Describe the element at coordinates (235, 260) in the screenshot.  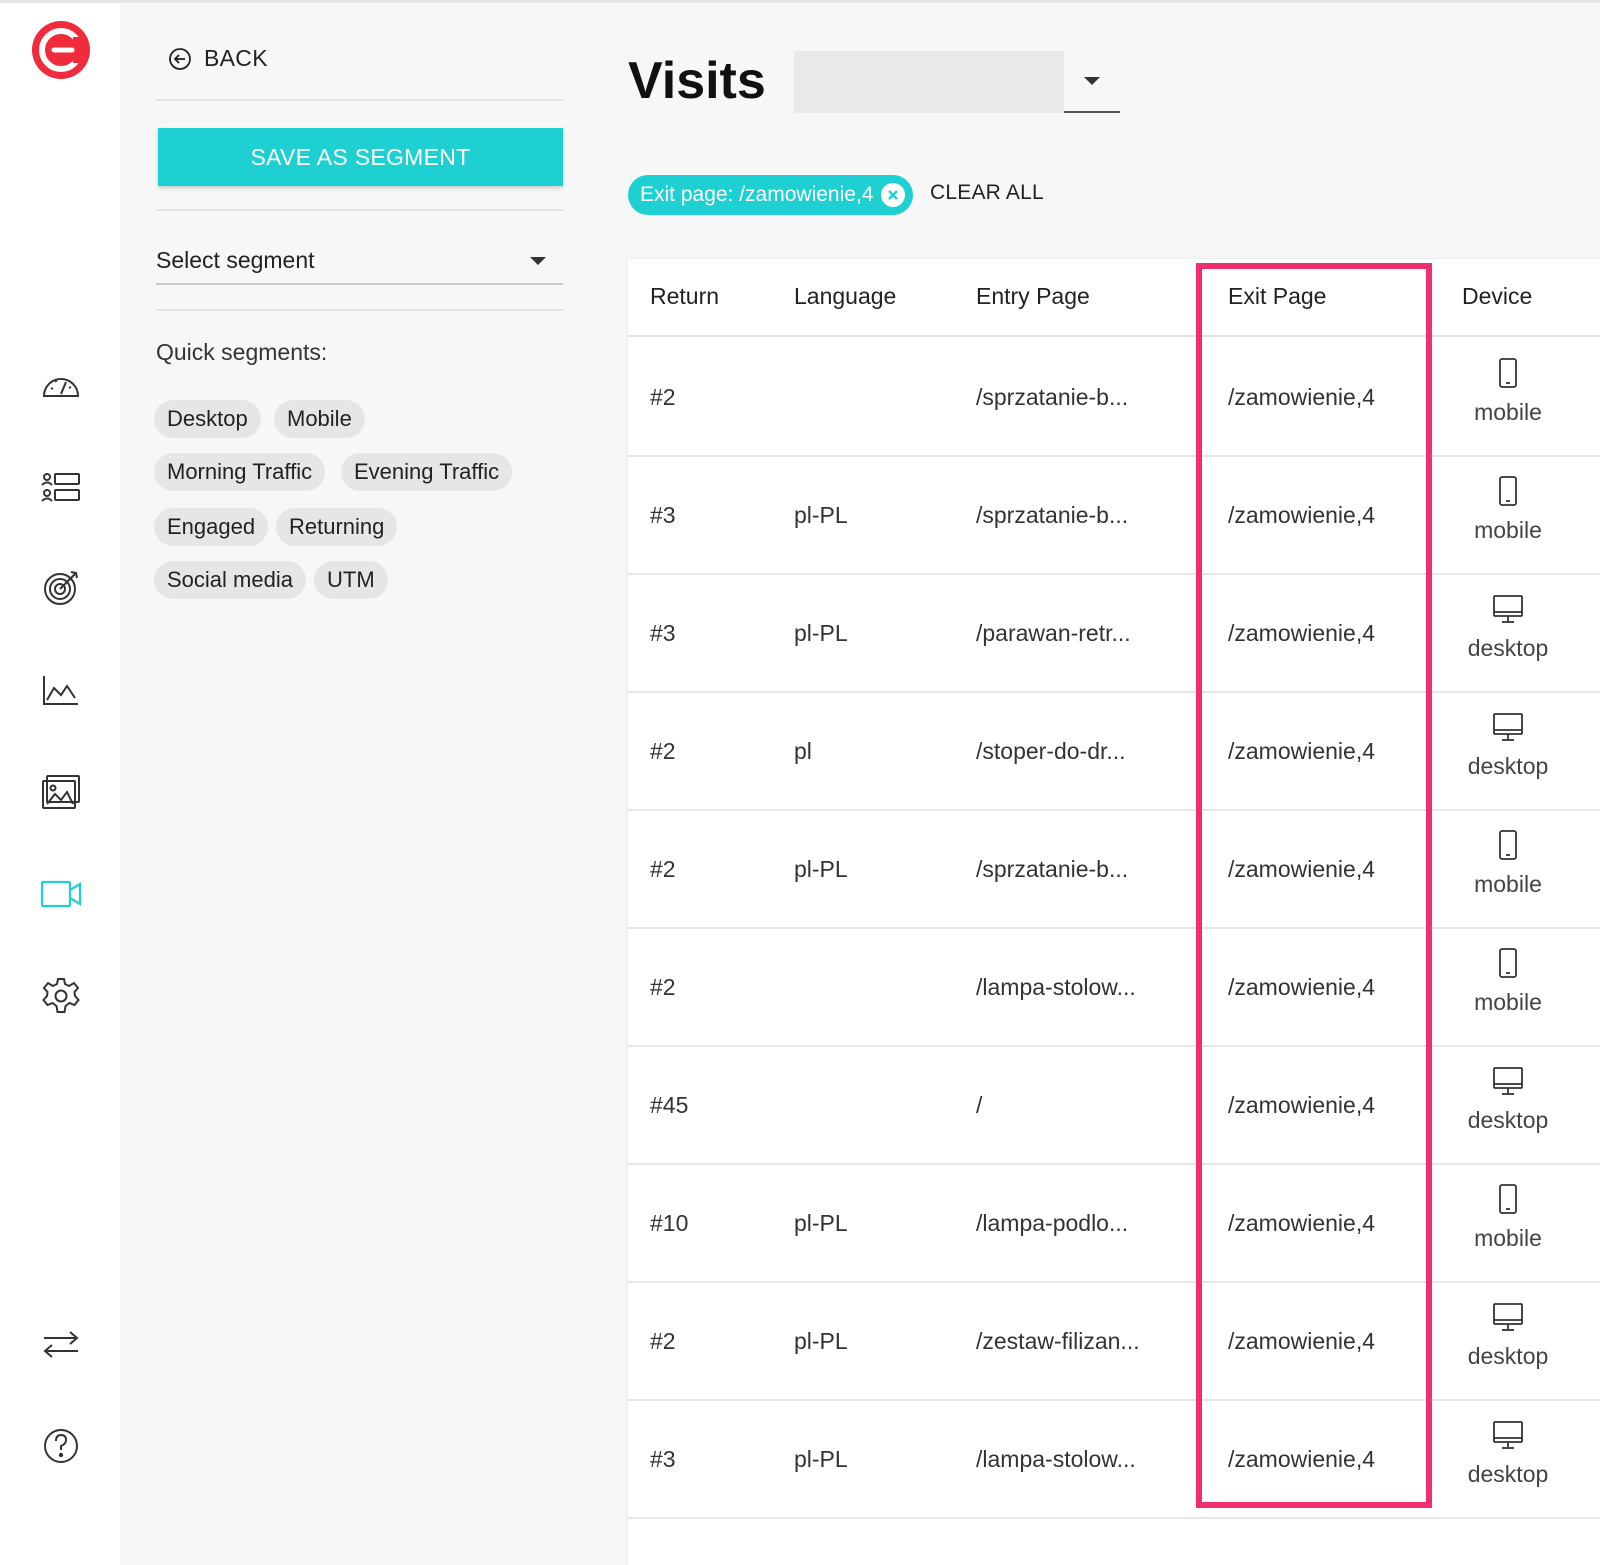
I see `segment-select-label: Select segment` at that location.